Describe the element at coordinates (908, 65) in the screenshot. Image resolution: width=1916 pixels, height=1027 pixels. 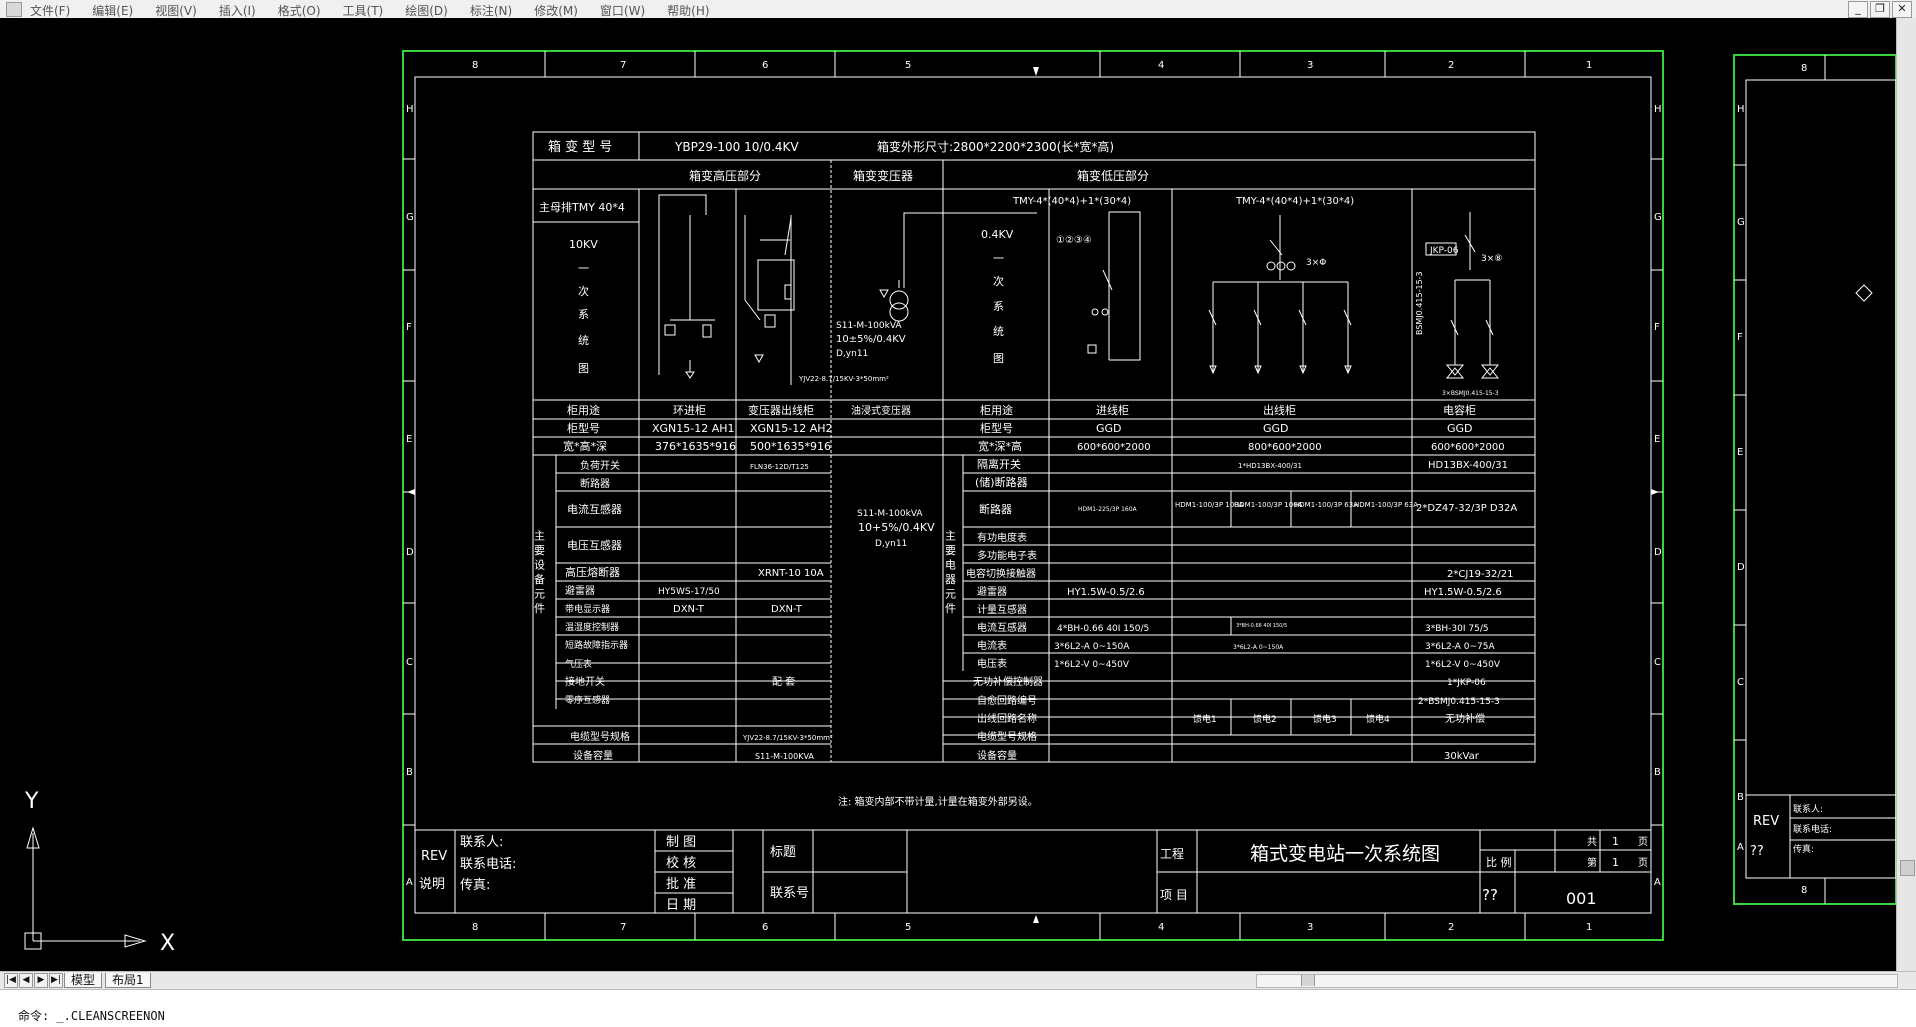
I see `svg-text: 5` at that location.